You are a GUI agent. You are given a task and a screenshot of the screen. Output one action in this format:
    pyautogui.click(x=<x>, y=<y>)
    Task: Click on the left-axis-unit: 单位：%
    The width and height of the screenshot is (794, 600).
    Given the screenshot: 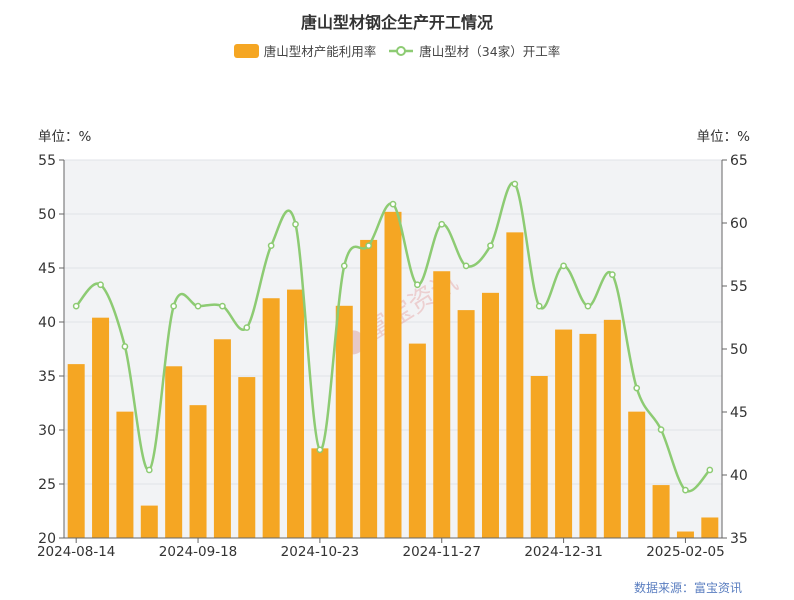 What is the action you would take?
    pyautogui.click(x=64, y=137)
    